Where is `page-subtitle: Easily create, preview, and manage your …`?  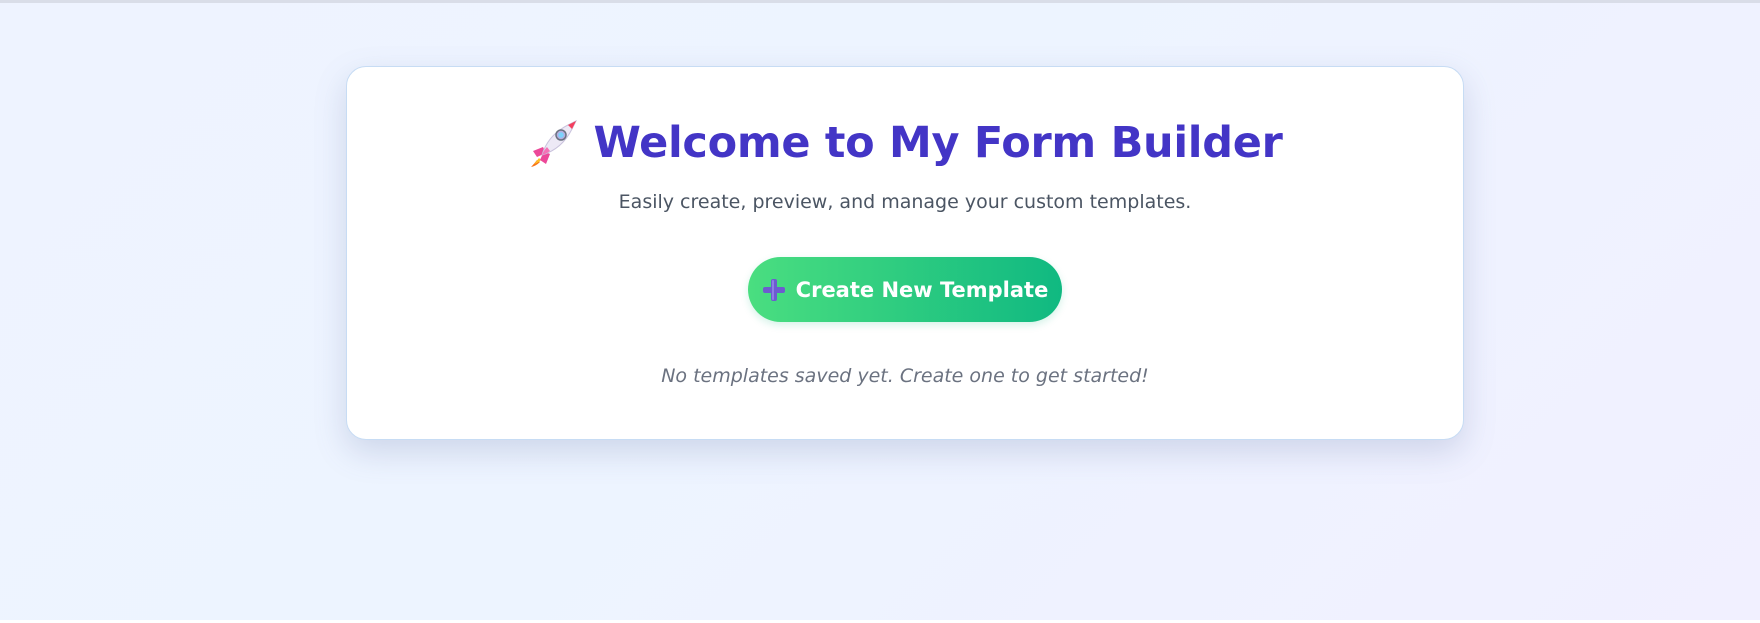
page-subtitle: Easily create, preview, and manage your … is located at coordinates (905, 202).